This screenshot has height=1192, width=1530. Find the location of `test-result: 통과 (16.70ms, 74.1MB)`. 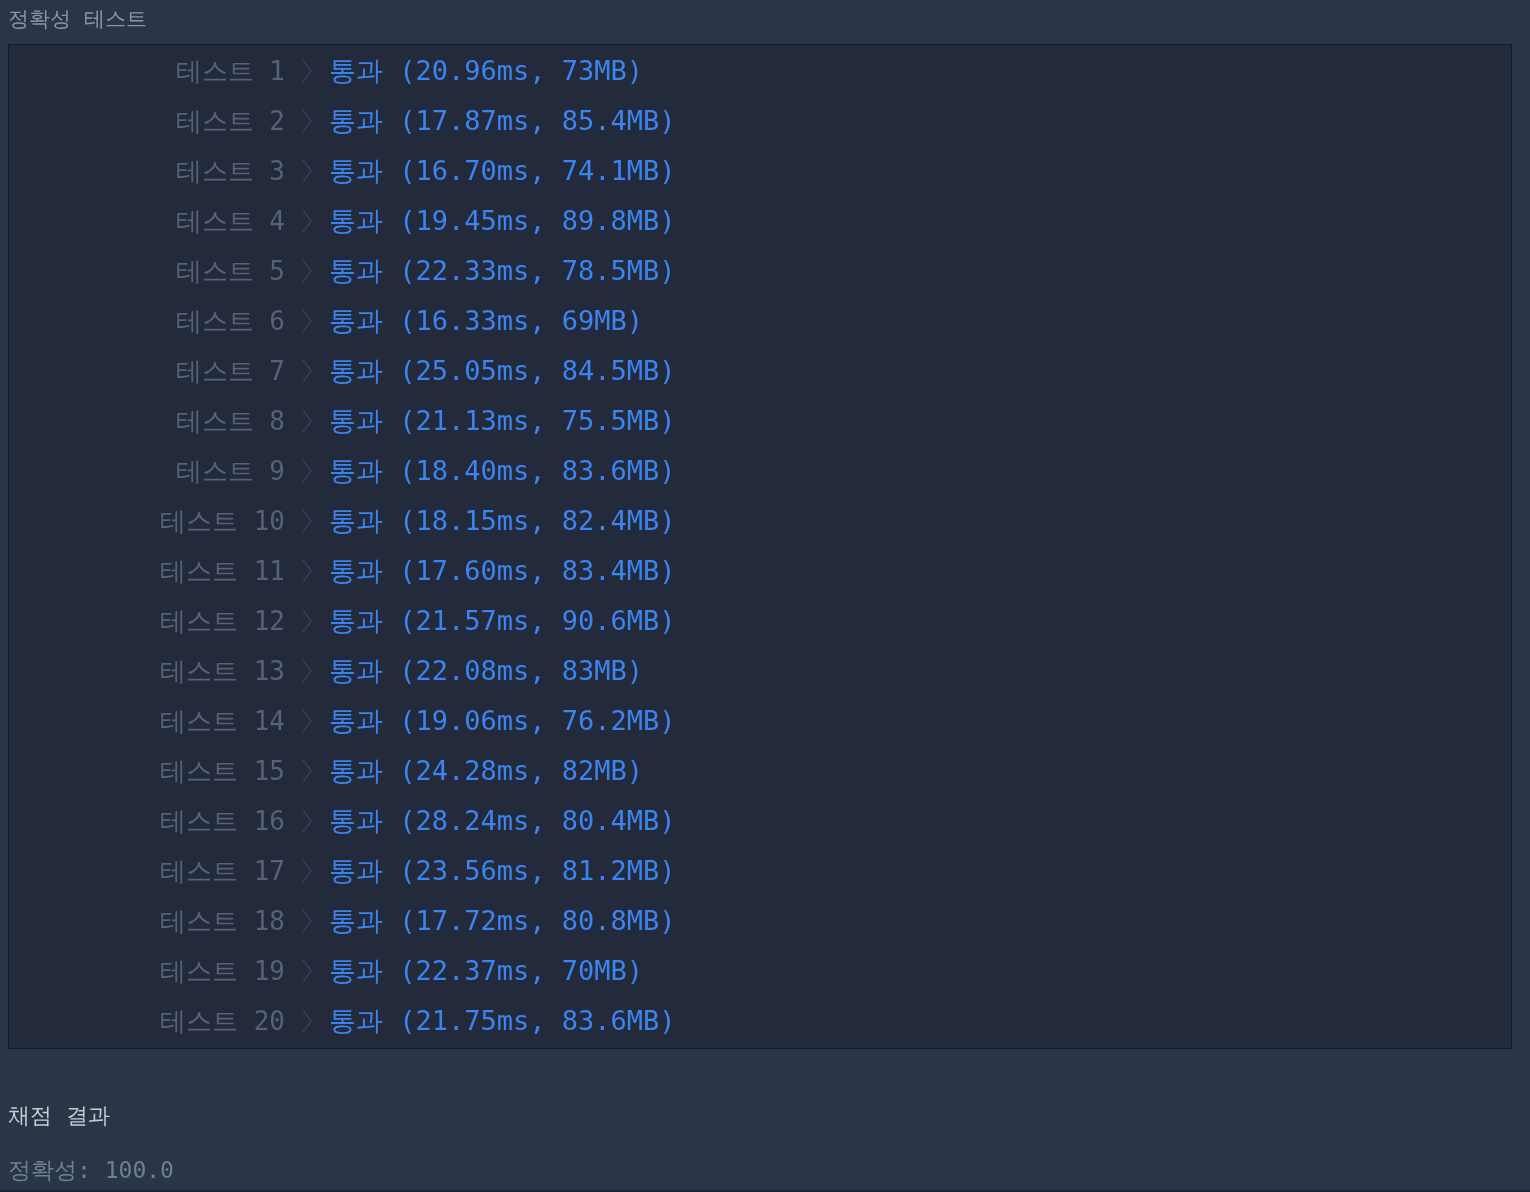

test-result: 통과 (16.70ms, 74.1MB) is located at coordinates (503, 171).